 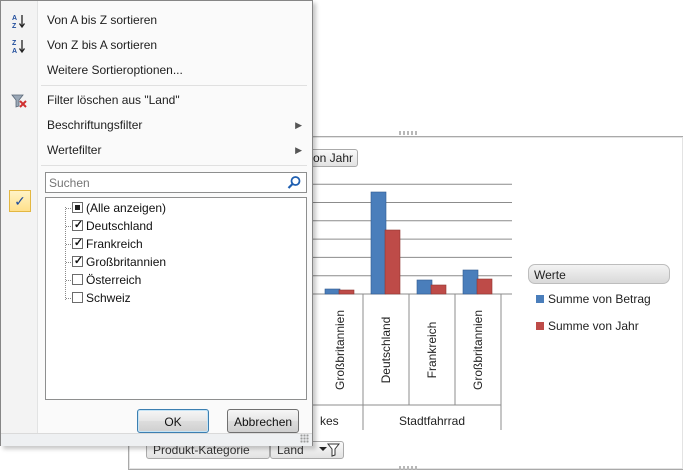 I want to click on search-input, so click(x=164, y=182).